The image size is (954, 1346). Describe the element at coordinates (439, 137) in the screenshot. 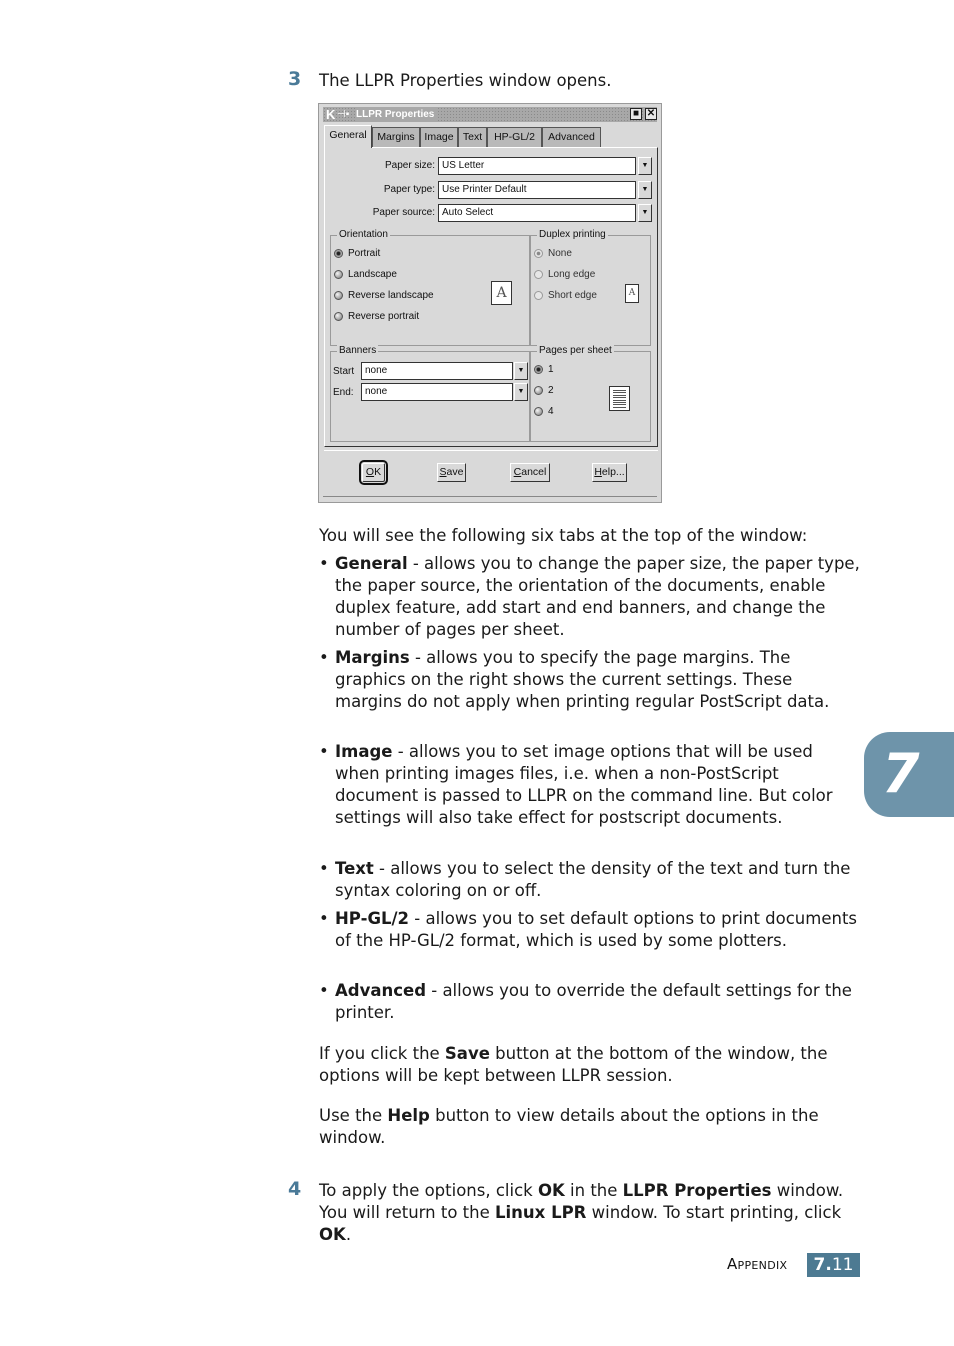

I see `tab-image: Image` at that location.